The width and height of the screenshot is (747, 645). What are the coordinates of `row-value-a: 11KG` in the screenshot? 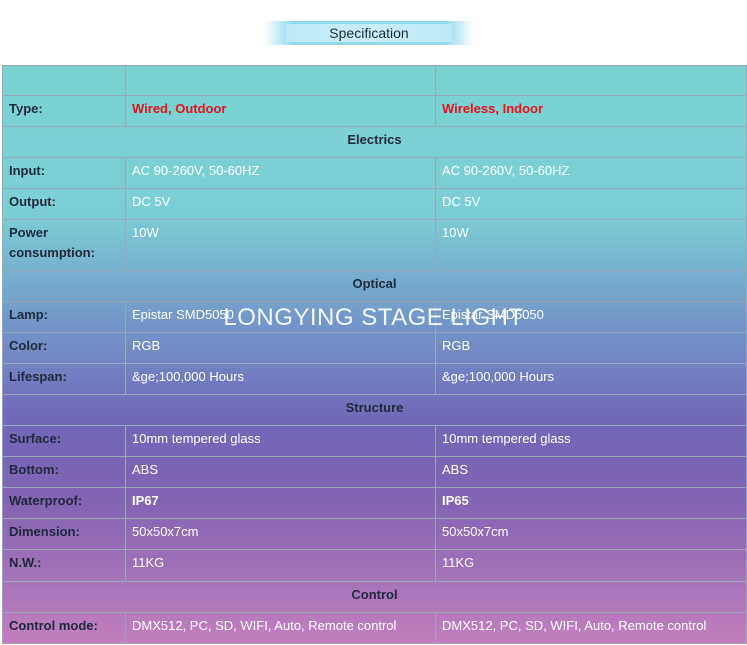 It's located at (280, 565).